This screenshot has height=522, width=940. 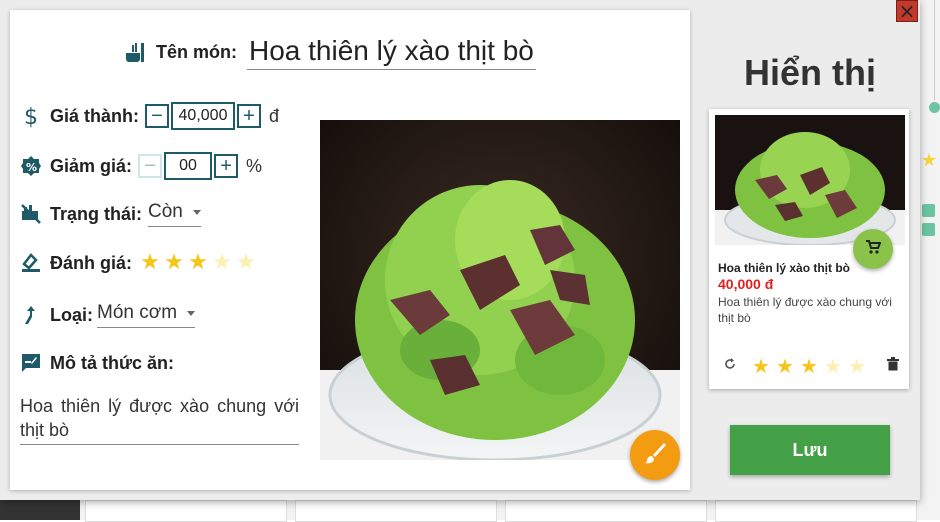 I want to click on description-row: Mô tả thức ăn:, so click(x=100, y=363).